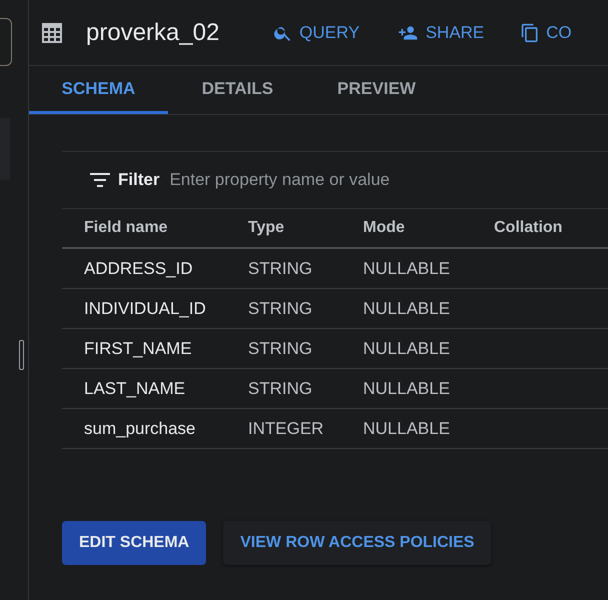  I want to click on table-cell-text: INTEGER, so click(286, 428).